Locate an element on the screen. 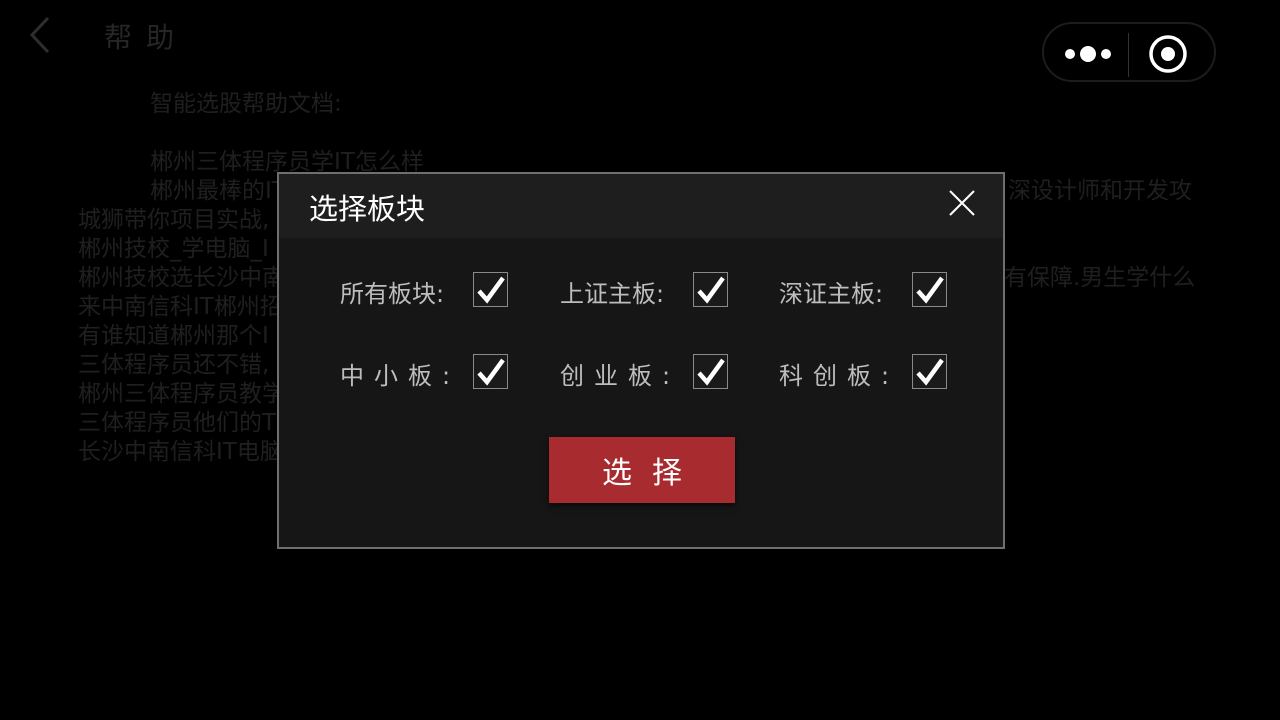 The image size is (1280, 720). option-label: 上证主板: is located at coordinates (612, 294).